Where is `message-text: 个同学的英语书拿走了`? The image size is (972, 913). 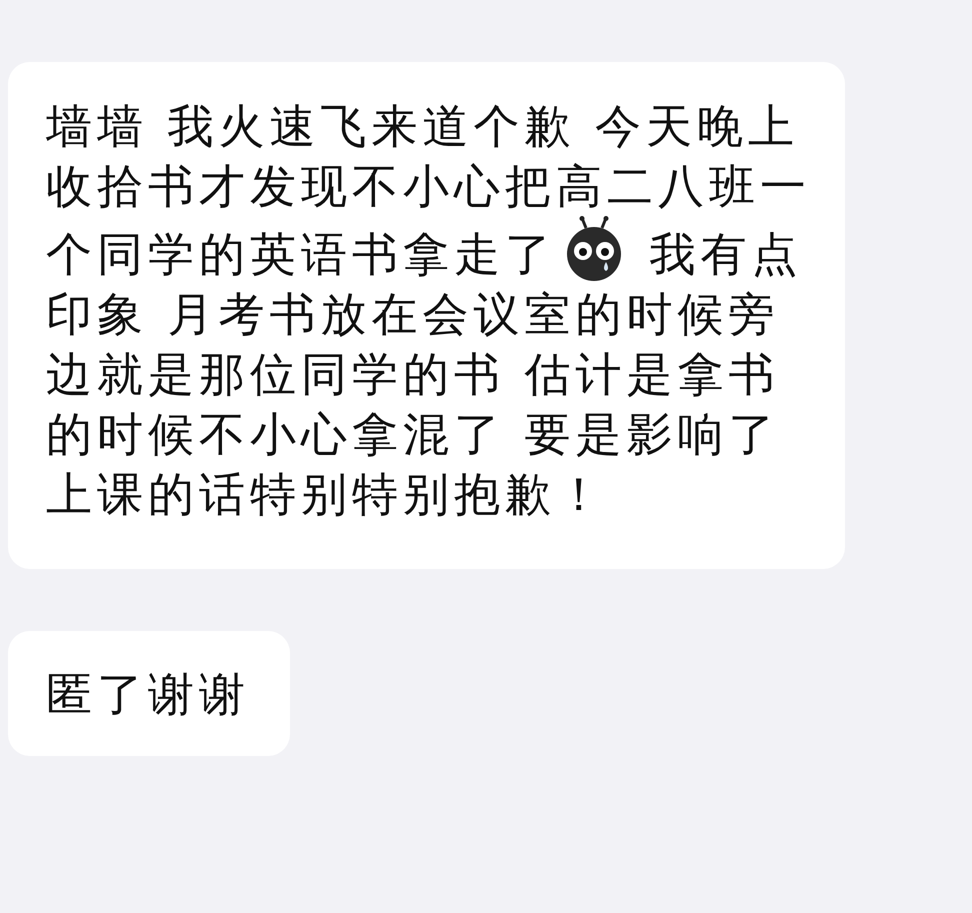 message-text: 个同学的英语书拿走了 is located at coordinates (301, 254).